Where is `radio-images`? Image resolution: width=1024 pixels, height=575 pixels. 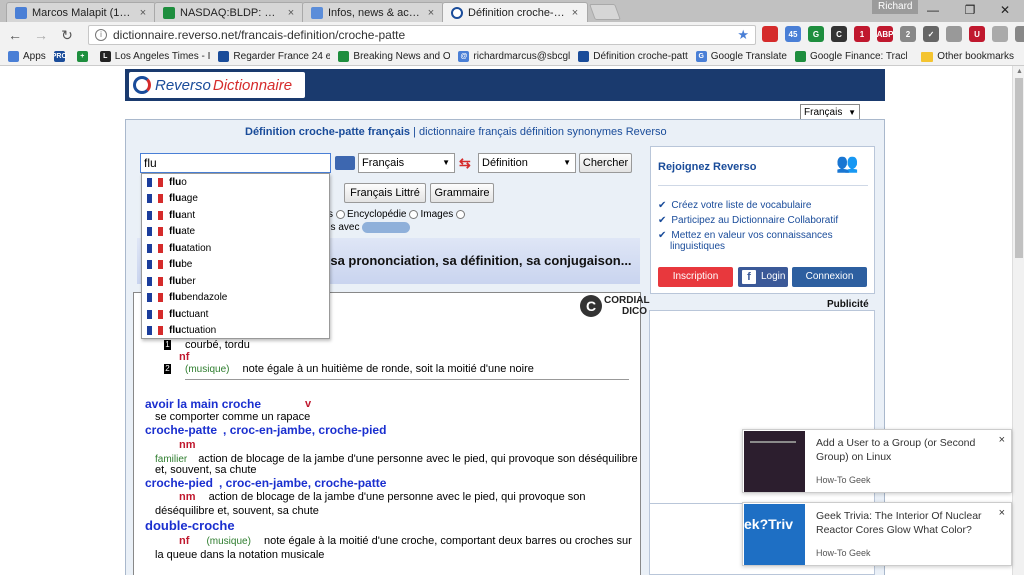 radio-images is located at coordinates (414, 214).